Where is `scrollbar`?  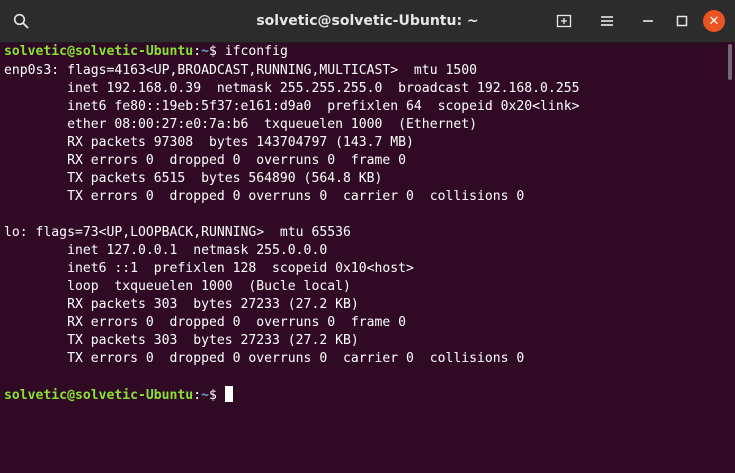 scrollbar is located at coordinates (729, 257).